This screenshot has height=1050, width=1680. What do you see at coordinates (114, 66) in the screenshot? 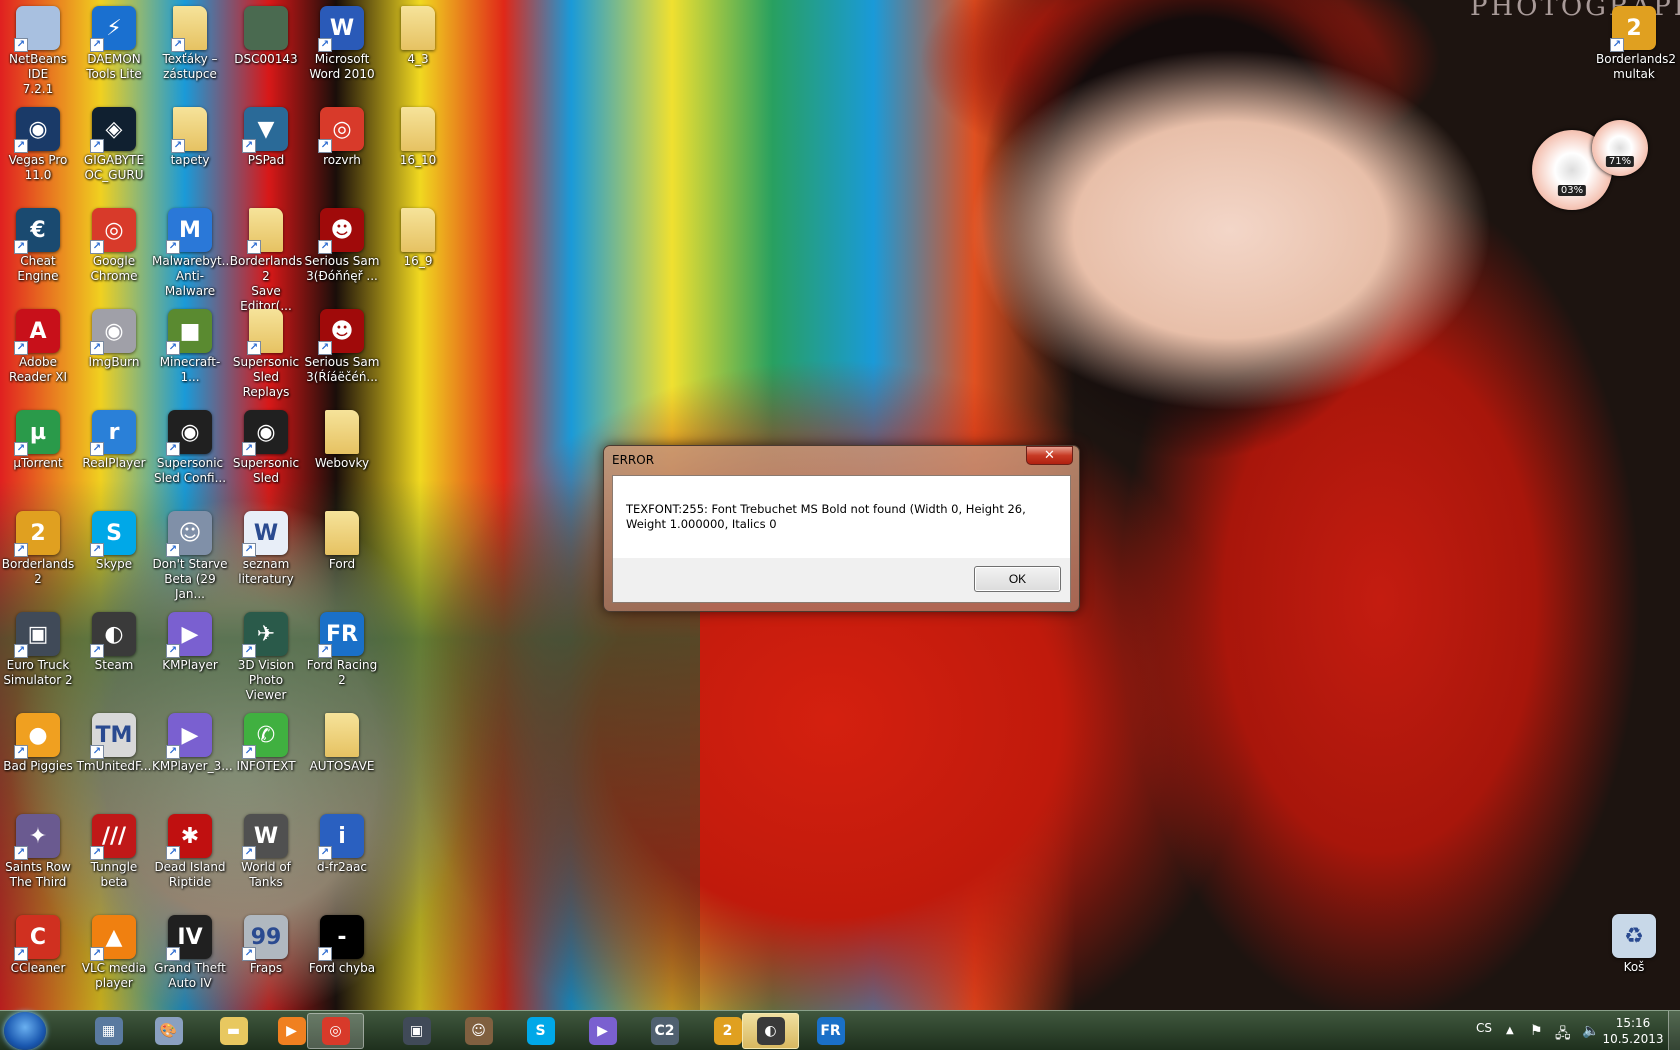
I see `desktop-icon-label: DAEMON Tools Lite` at bounding box center [114, 66].